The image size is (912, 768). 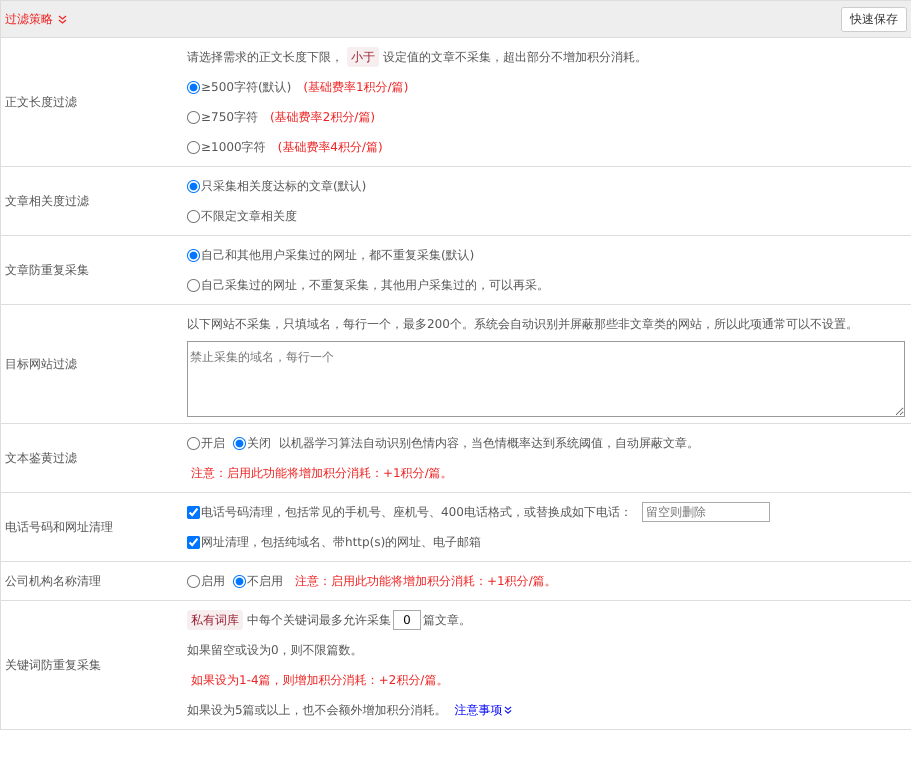 I want to click on warning-text: 如果设为1-4篇，则增加积分消耗：+2积分/篇。, so click(x=319, y=680).